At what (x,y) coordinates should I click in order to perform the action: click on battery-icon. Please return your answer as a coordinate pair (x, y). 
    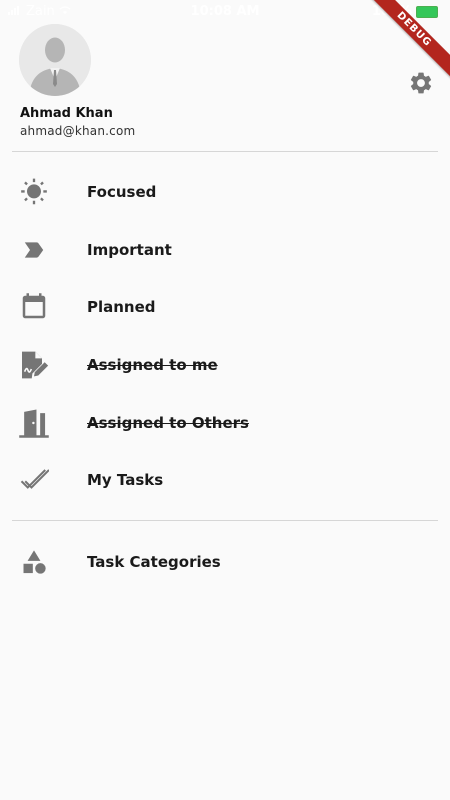
    Looking at the image, I should click on (427, 11).